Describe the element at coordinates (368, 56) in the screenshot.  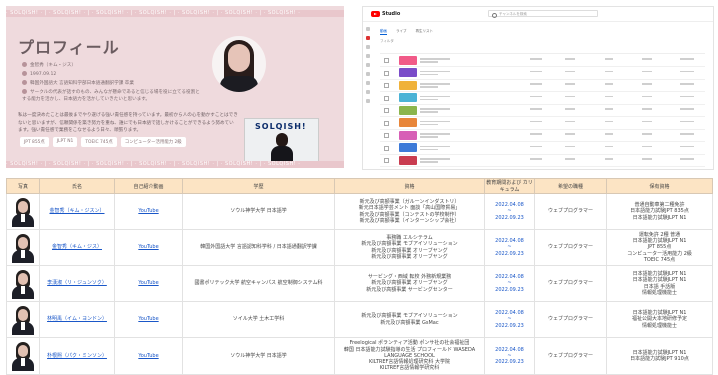
I see `sidebar-comments-icon` at that location.